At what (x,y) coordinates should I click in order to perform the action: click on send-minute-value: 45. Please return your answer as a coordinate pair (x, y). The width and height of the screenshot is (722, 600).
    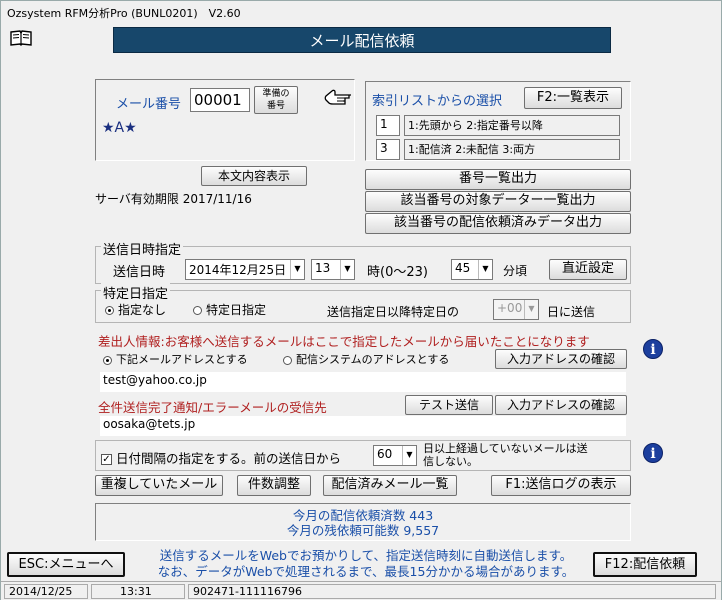
    Looking at the image, I should click on (463, 268).